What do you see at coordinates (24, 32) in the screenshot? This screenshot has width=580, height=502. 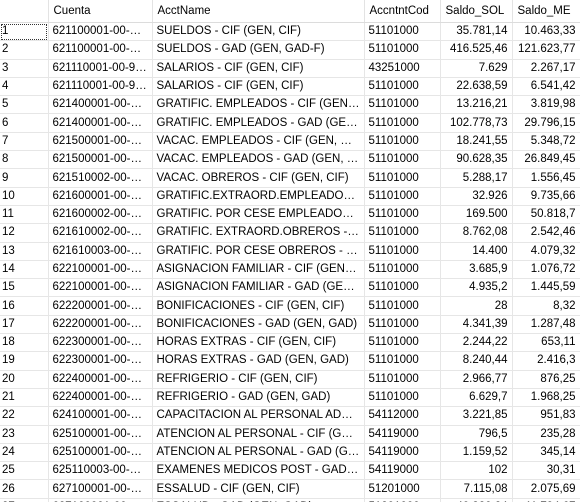 I see `row-number: 1` at bounding box center [24, 32].